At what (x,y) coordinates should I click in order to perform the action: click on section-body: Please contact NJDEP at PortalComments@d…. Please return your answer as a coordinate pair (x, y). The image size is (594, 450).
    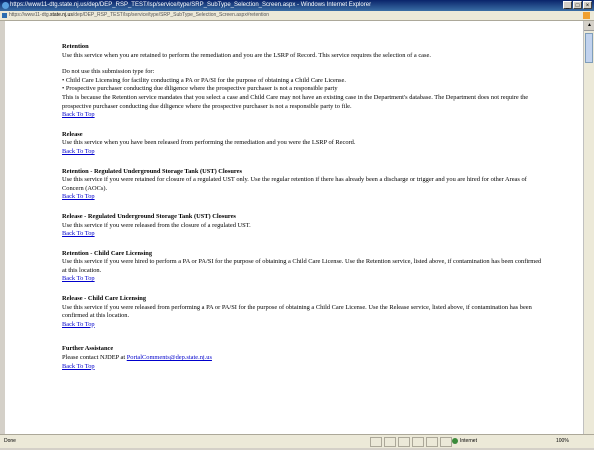
    Looking at the image, I should click on (303, 358).